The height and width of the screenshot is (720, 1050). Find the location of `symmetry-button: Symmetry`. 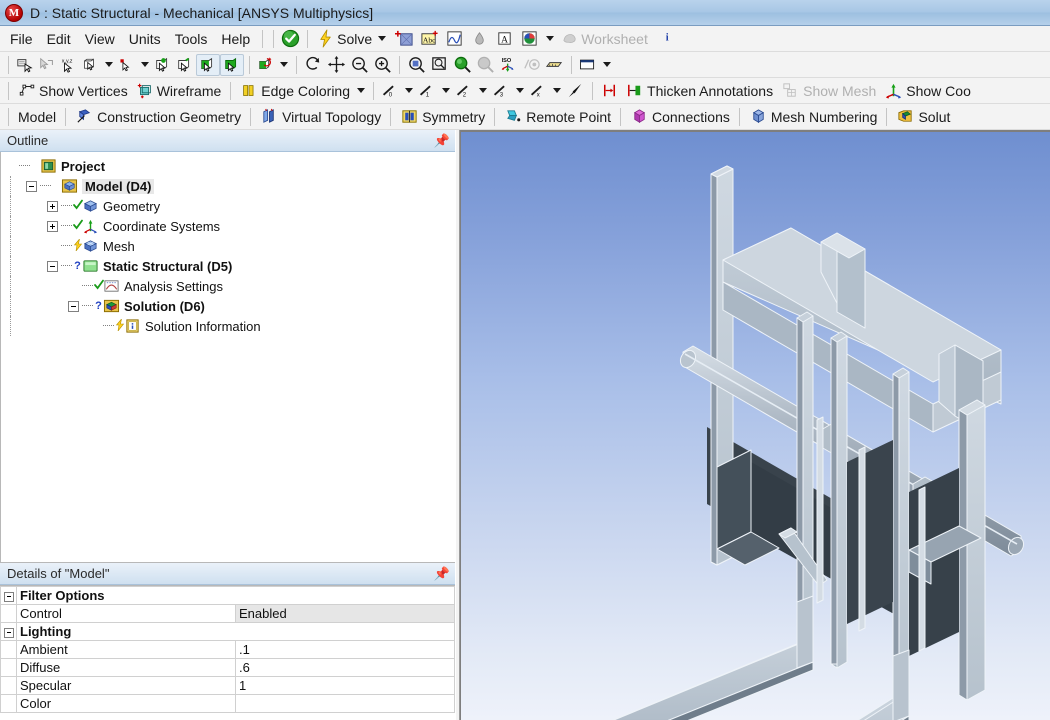

symmetry-button: Symmetry is located at coordinates (442, 116).